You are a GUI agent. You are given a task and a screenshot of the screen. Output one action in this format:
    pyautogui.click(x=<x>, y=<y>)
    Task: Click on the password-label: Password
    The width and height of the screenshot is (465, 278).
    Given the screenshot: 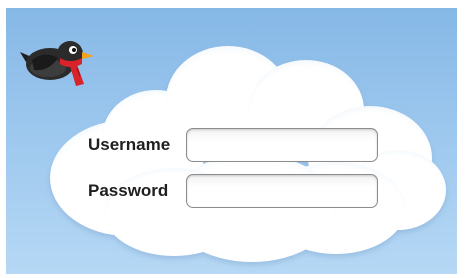 What is the action you would take?
    pyautogui.click(x=128, y=190)
    